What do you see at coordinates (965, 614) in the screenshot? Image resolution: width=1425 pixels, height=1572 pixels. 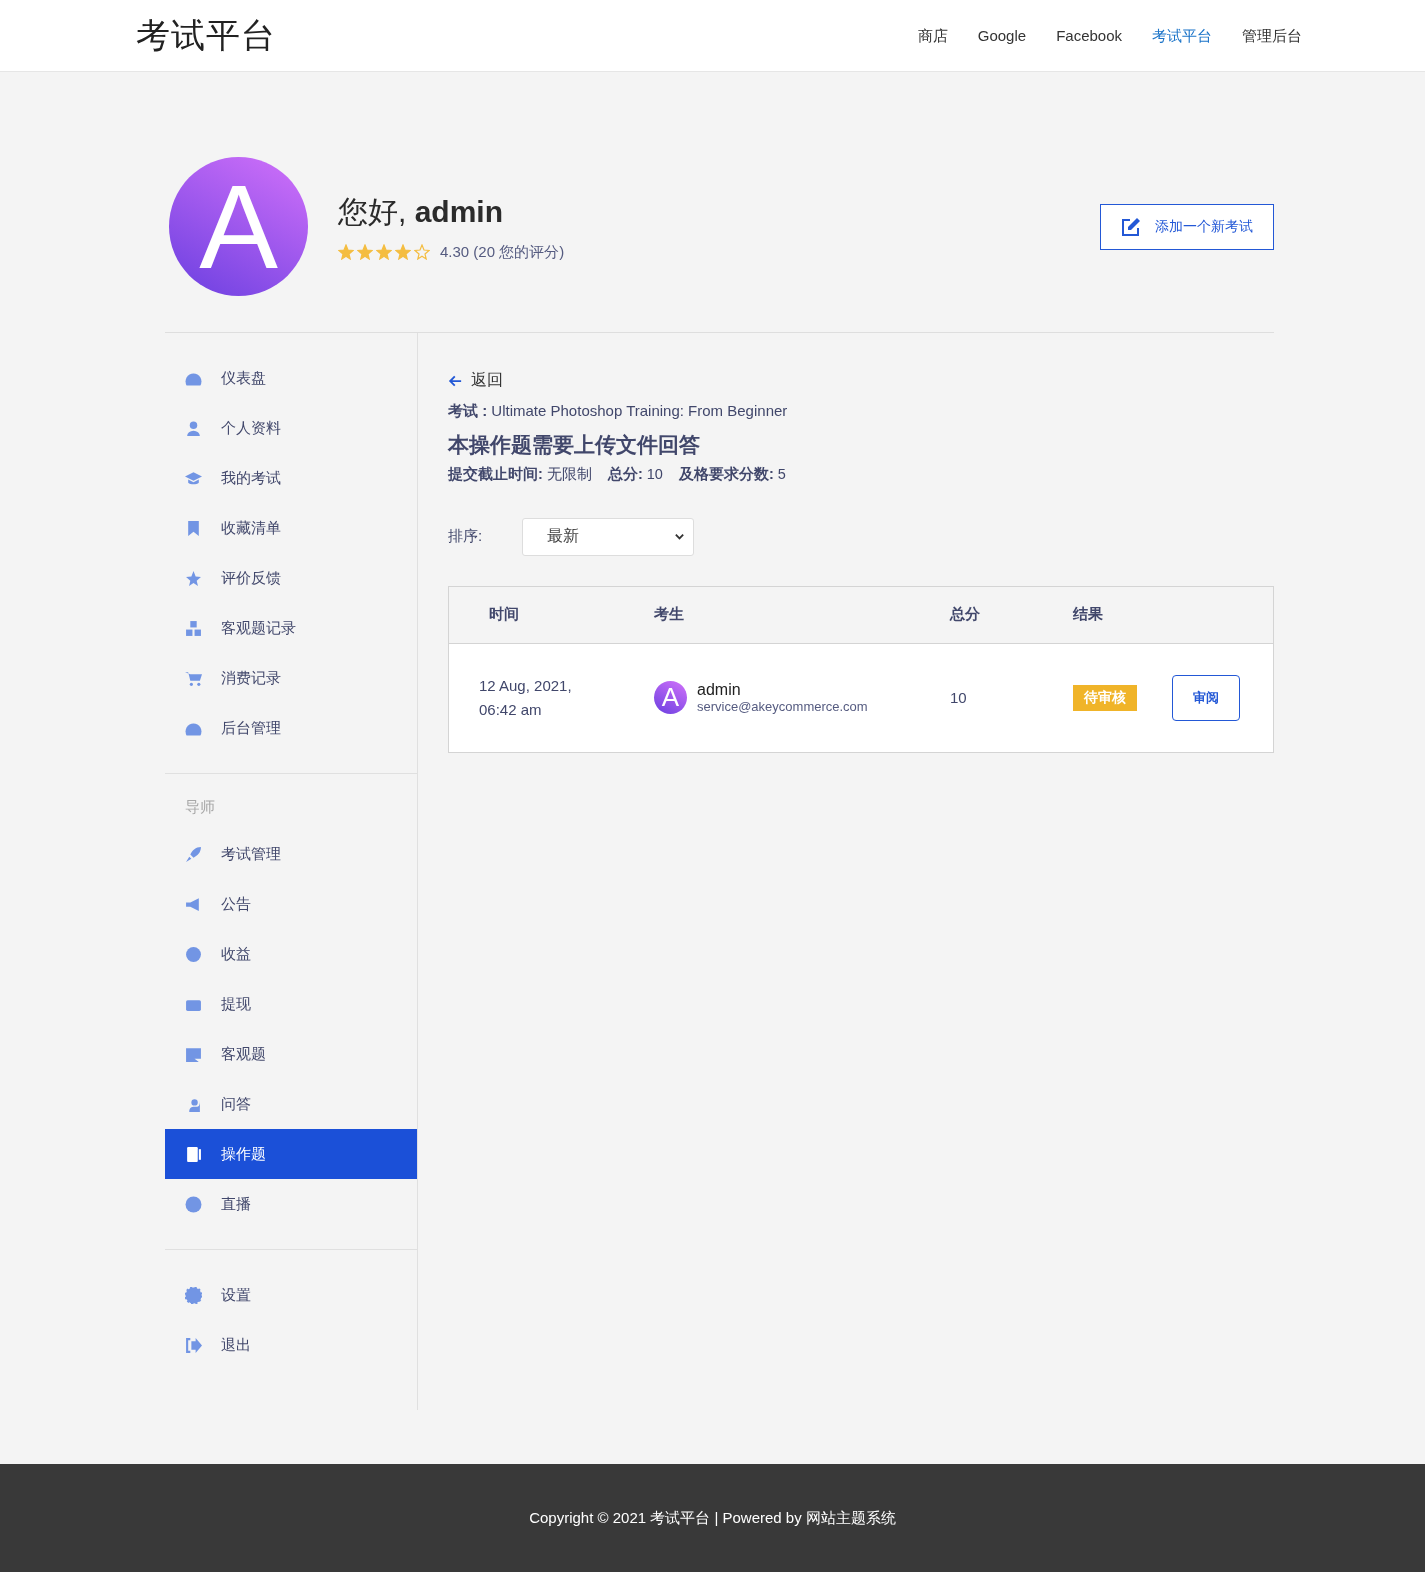 I see `column-header: 总分` at bounding box center [965, 614].